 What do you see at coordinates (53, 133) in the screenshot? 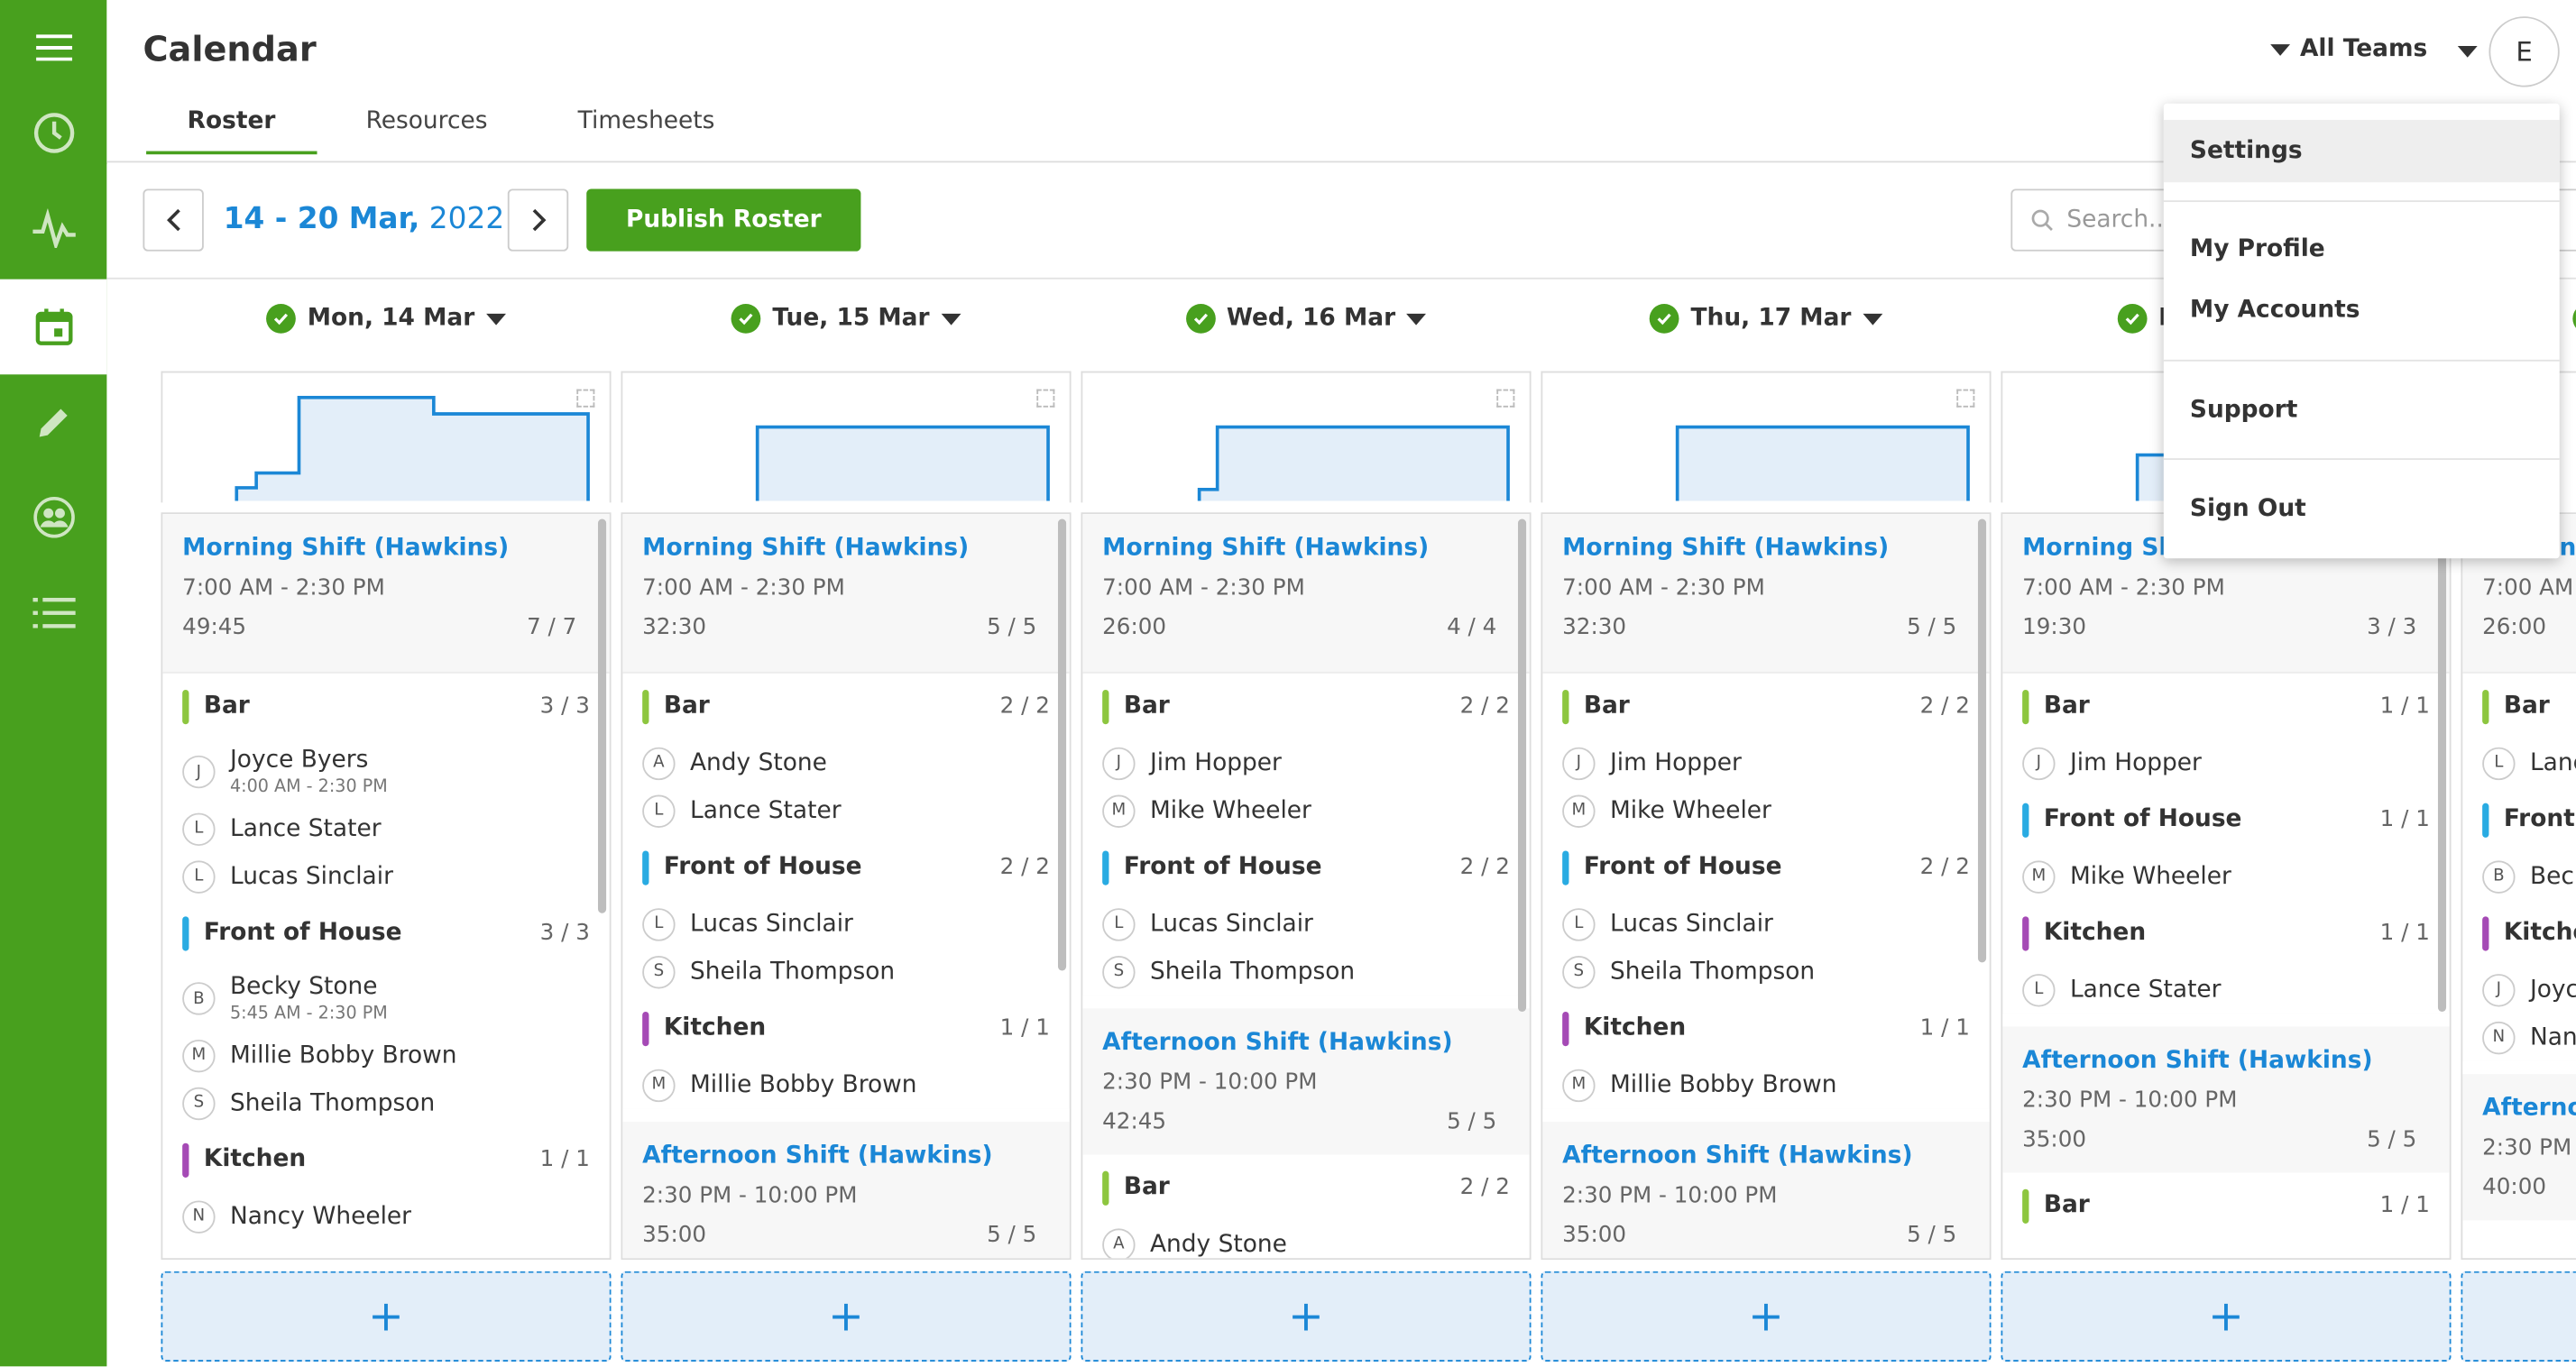
I see `sidebar-item-clock` at bounding box center [53, 133].